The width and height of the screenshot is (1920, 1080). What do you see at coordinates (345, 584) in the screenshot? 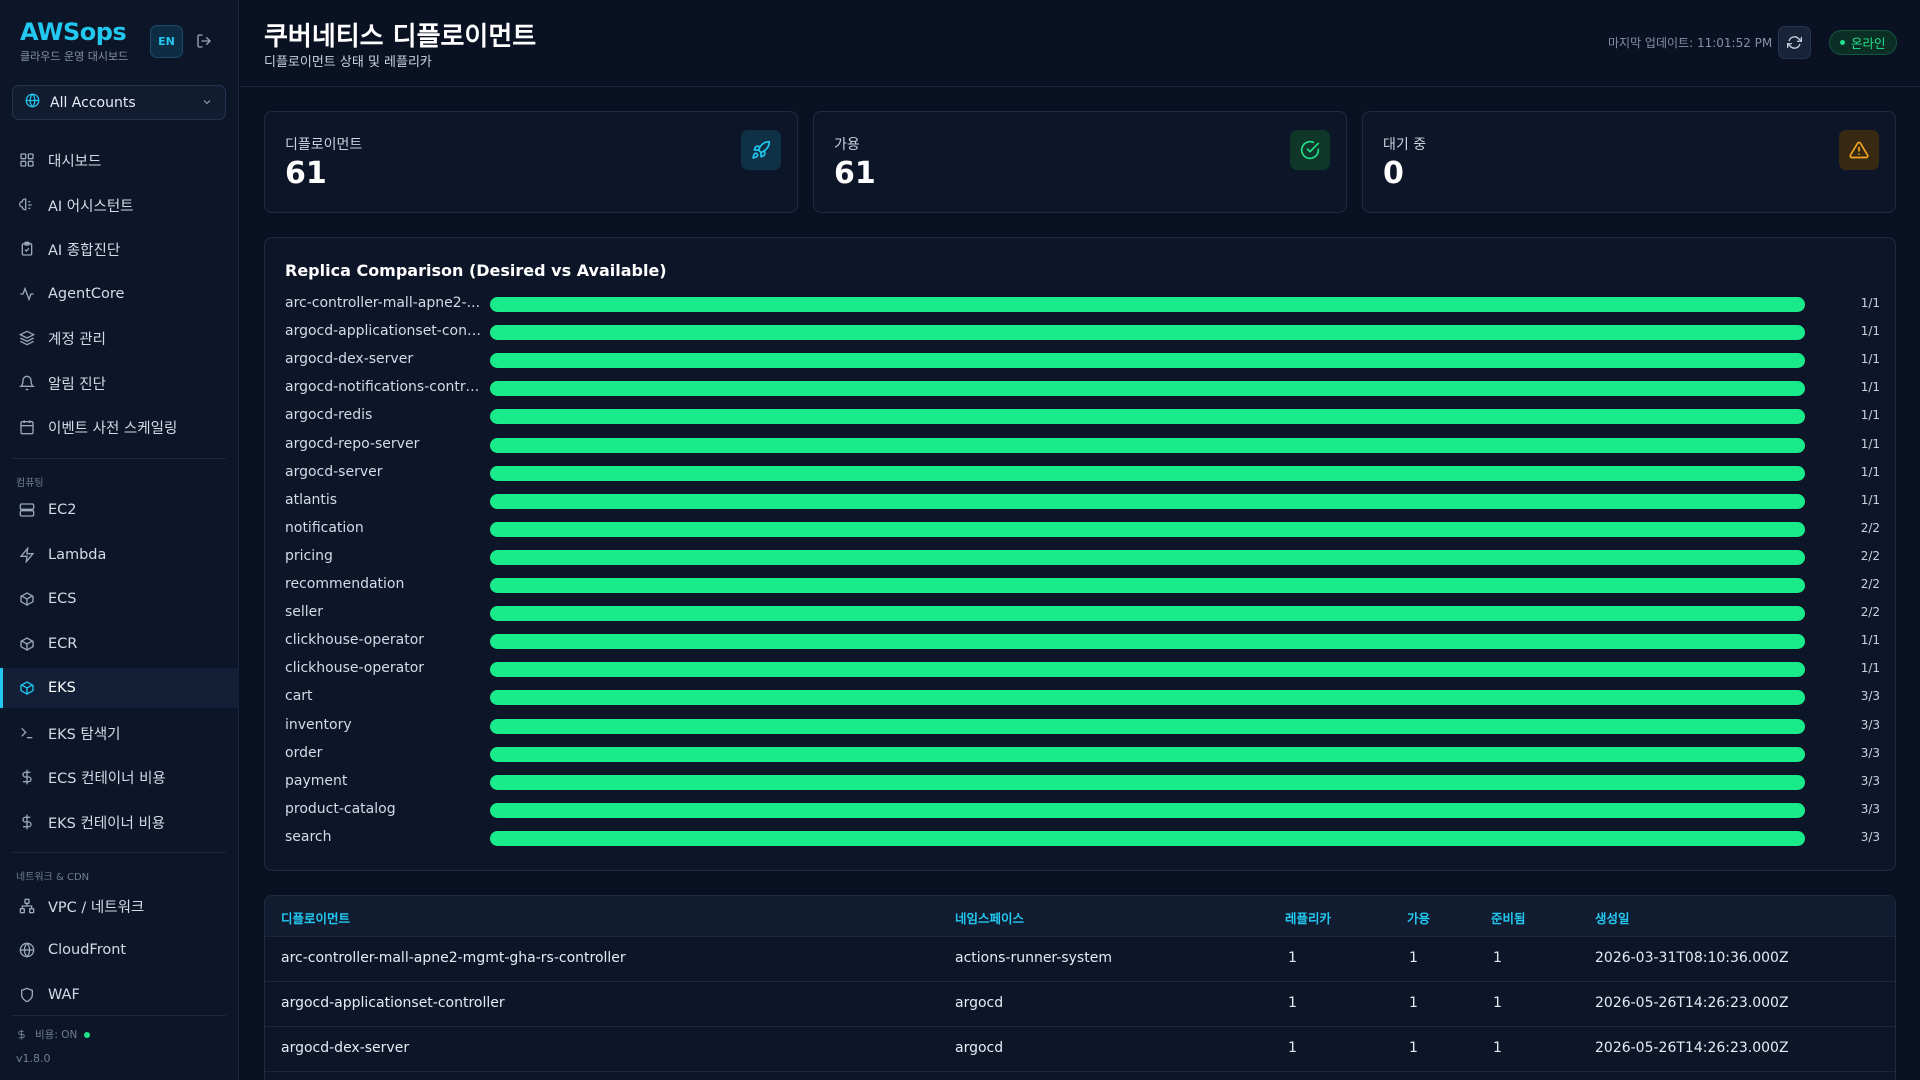
I see `chart-category-label: recommendation` at bounding box center [345, 584].